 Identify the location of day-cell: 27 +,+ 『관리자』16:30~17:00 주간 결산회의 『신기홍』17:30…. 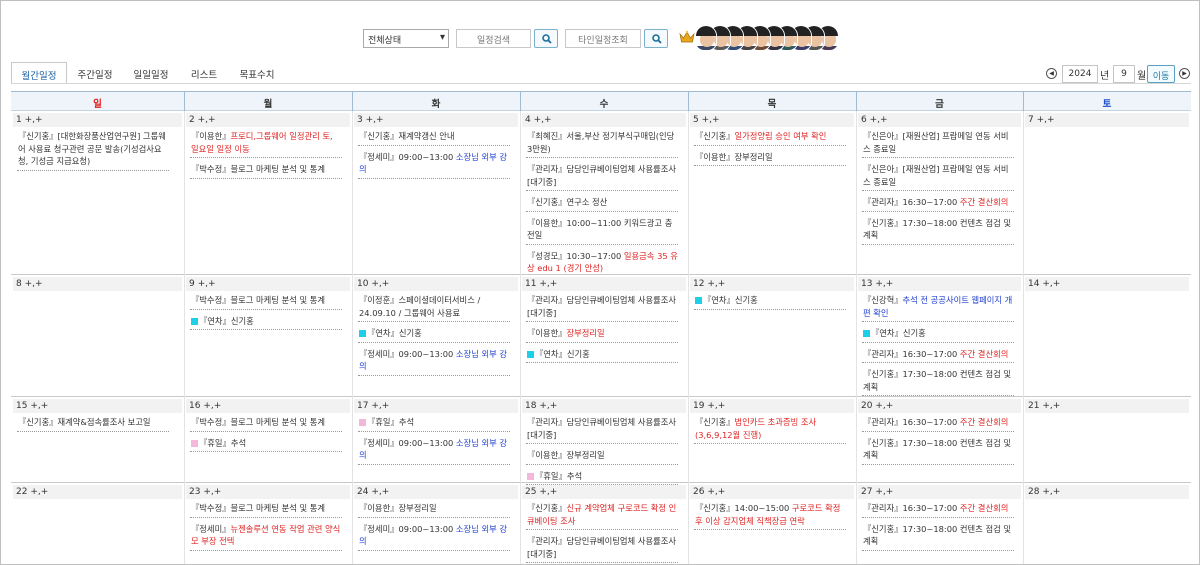
(939, 523).